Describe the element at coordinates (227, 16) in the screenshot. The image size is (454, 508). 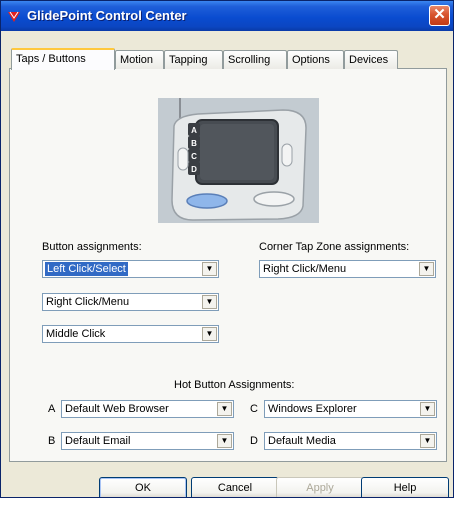
I see `title-bar: GlidePoint Control Center ✕` at that location.